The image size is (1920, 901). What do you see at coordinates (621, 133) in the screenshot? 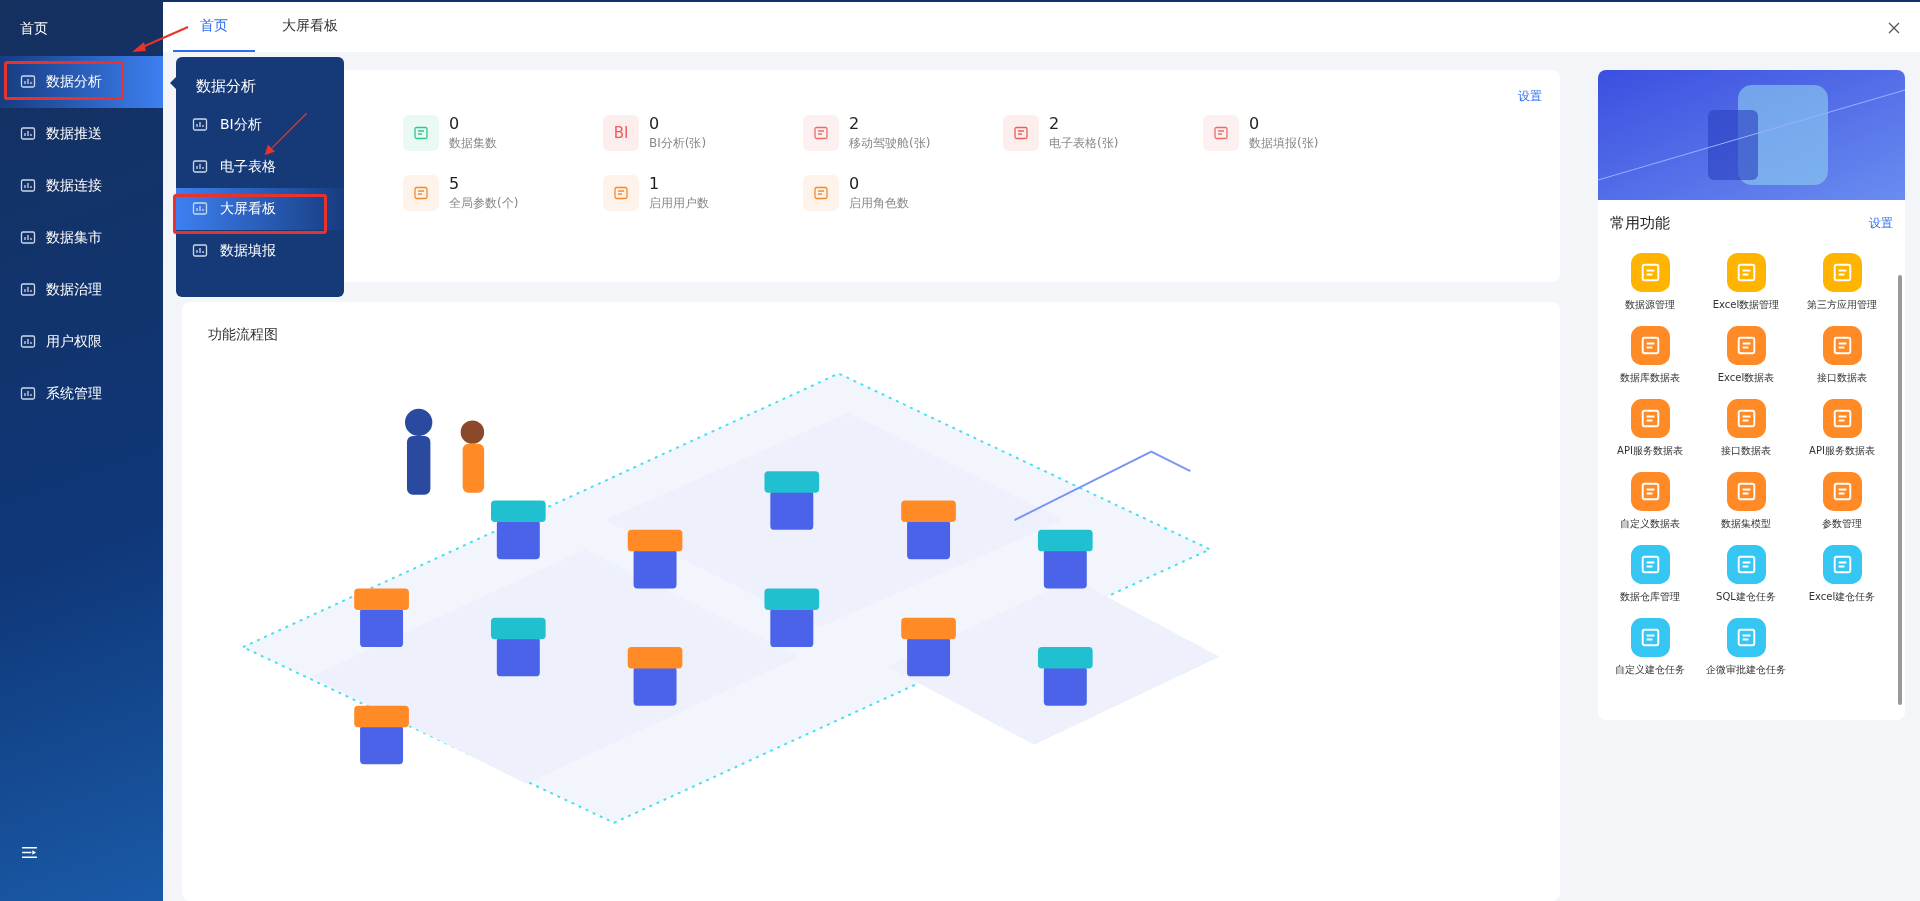
I see `stat-icon: BI` at bounding box center [621, 133].